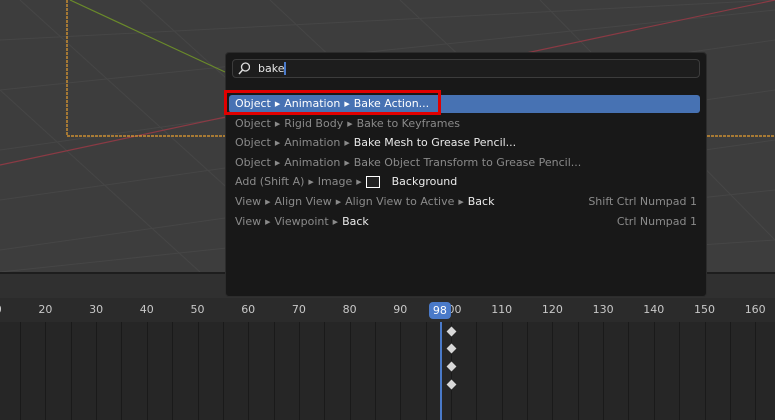 The width and height of the screenshot is (775, 420). I want to click on result-path-segment: Viewpoint, so click(301, 221).